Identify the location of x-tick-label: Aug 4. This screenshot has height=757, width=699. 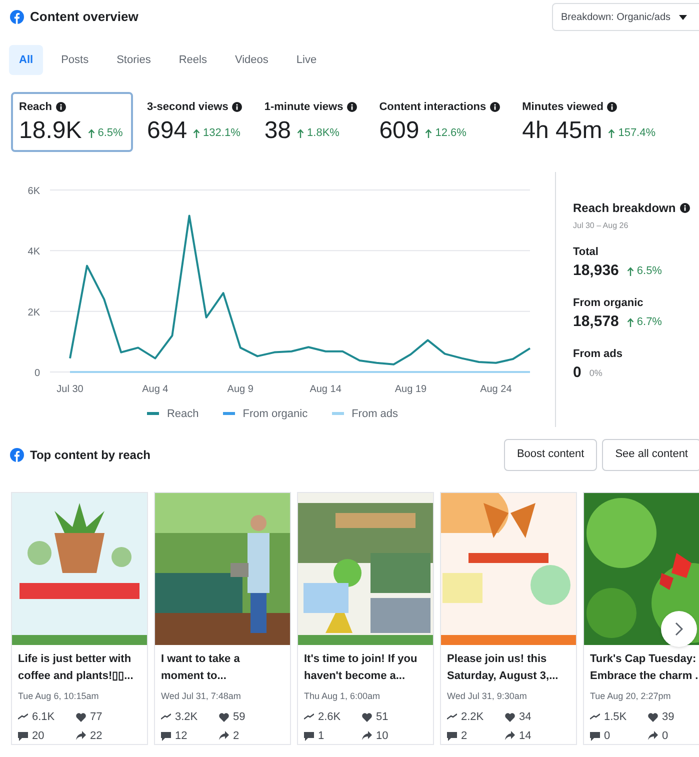
(155, 389).